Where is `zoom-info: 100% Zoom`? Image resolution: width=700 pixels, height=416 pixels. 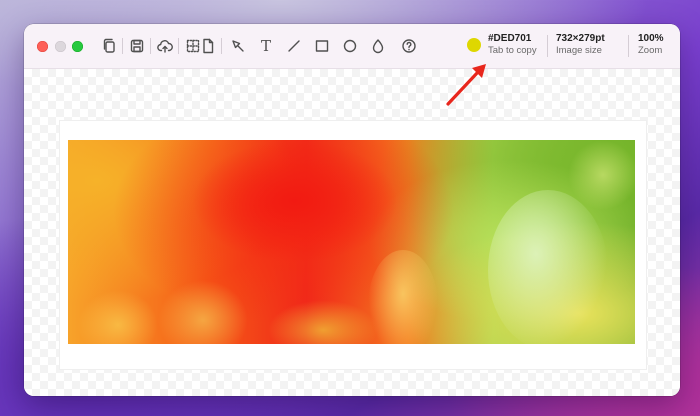
zoom-info: 100% Zoom is located at coordinates (651, 45).